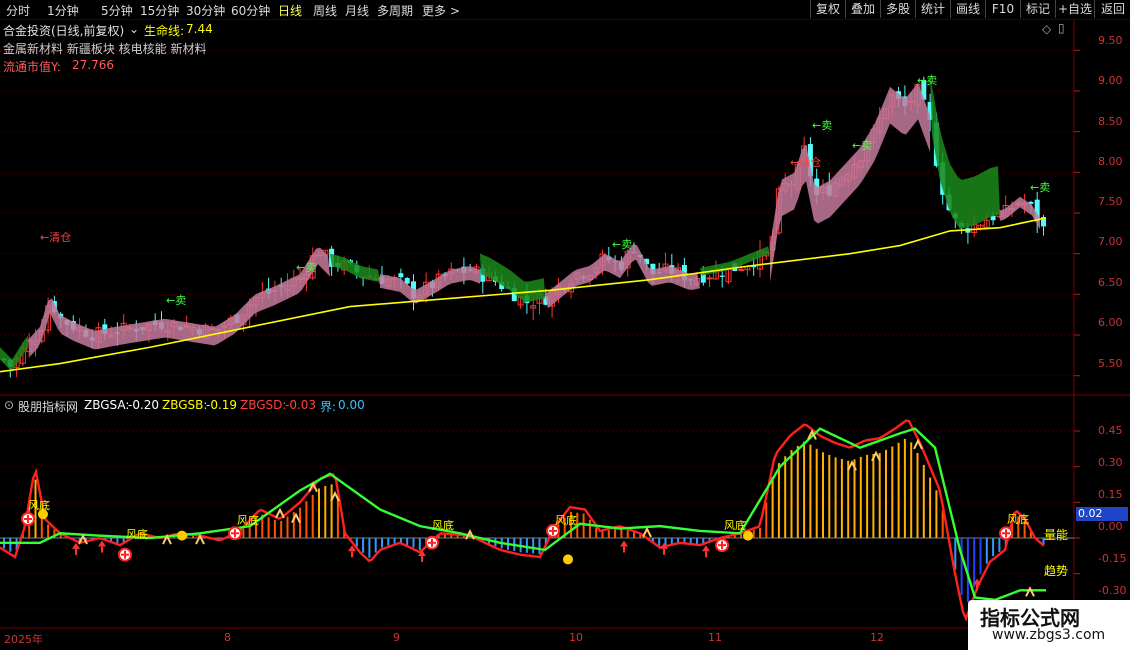 This screenshot has width=1130, height=650. Describe the element at coordinates (263, 405) in the screenshot. I see `zbgsd-label: ZBGSD:` at that location.